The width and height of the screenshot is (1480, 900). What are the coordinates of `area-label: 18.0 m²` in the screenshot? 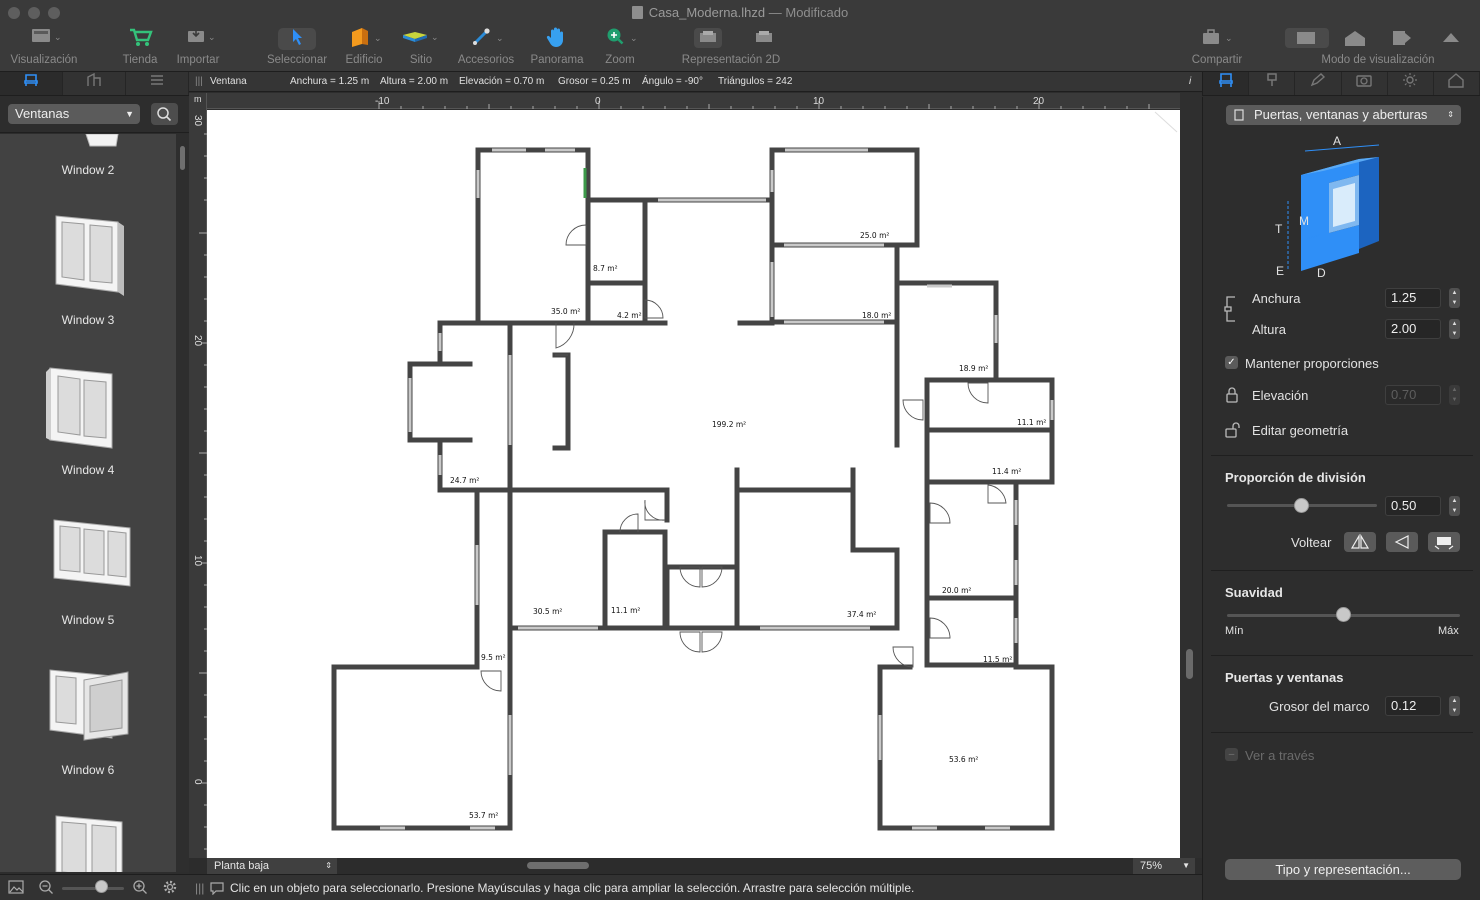 It's located at (876, 315).